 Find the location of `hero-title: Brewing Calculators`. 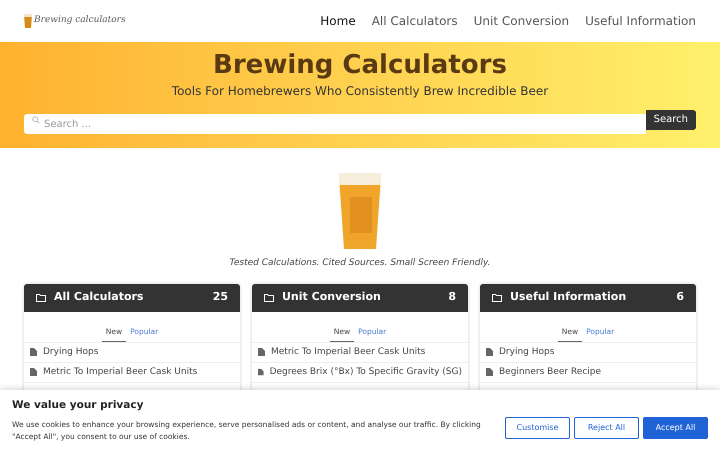

hero-title: Brewing Calculators is located at coordinates (360, 65).